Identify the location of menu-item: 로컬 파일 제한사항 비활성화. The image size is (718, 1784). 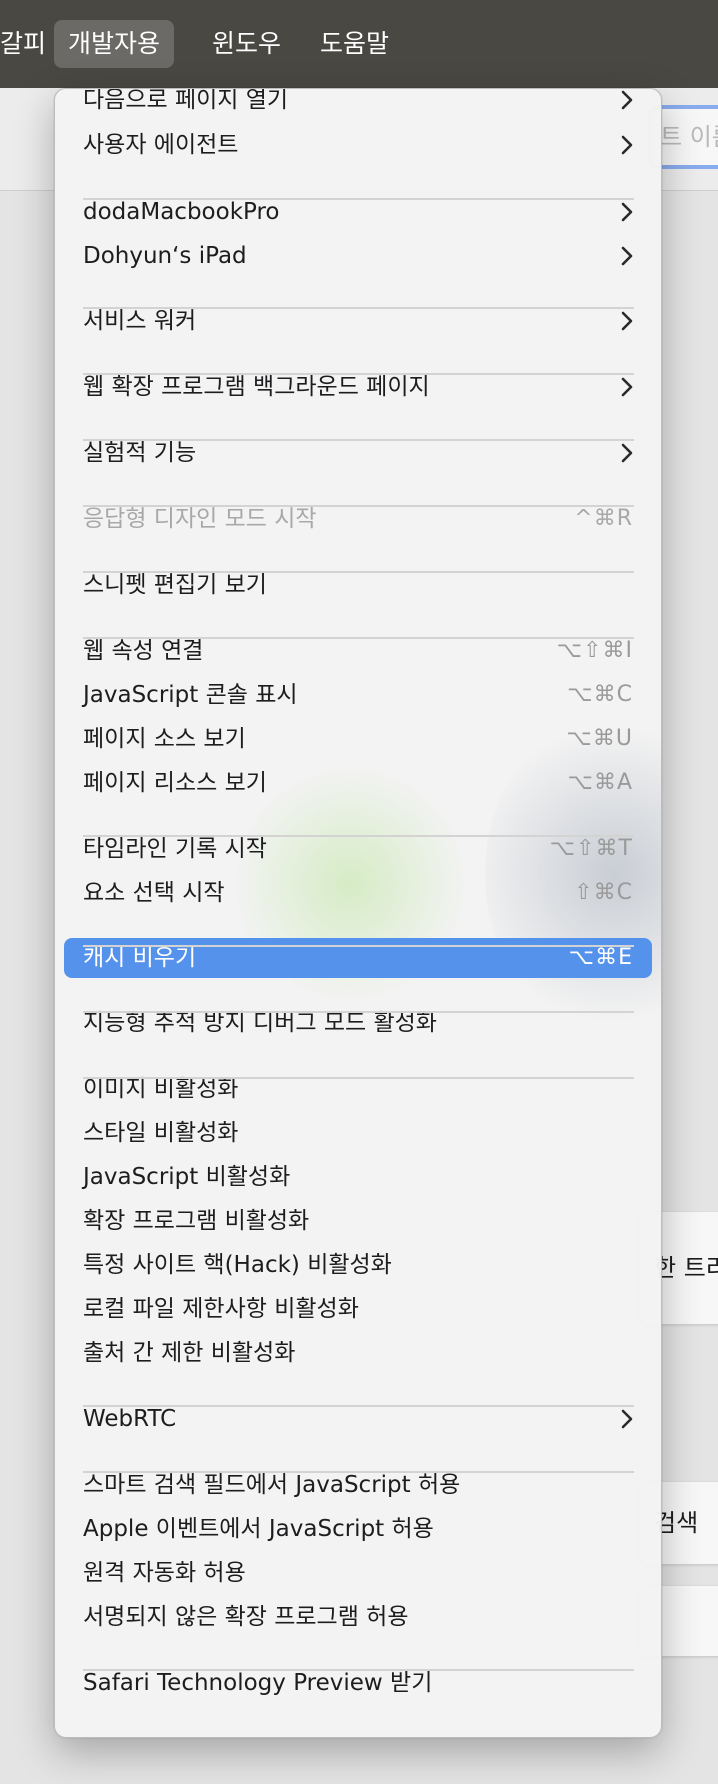
(358, 1309).